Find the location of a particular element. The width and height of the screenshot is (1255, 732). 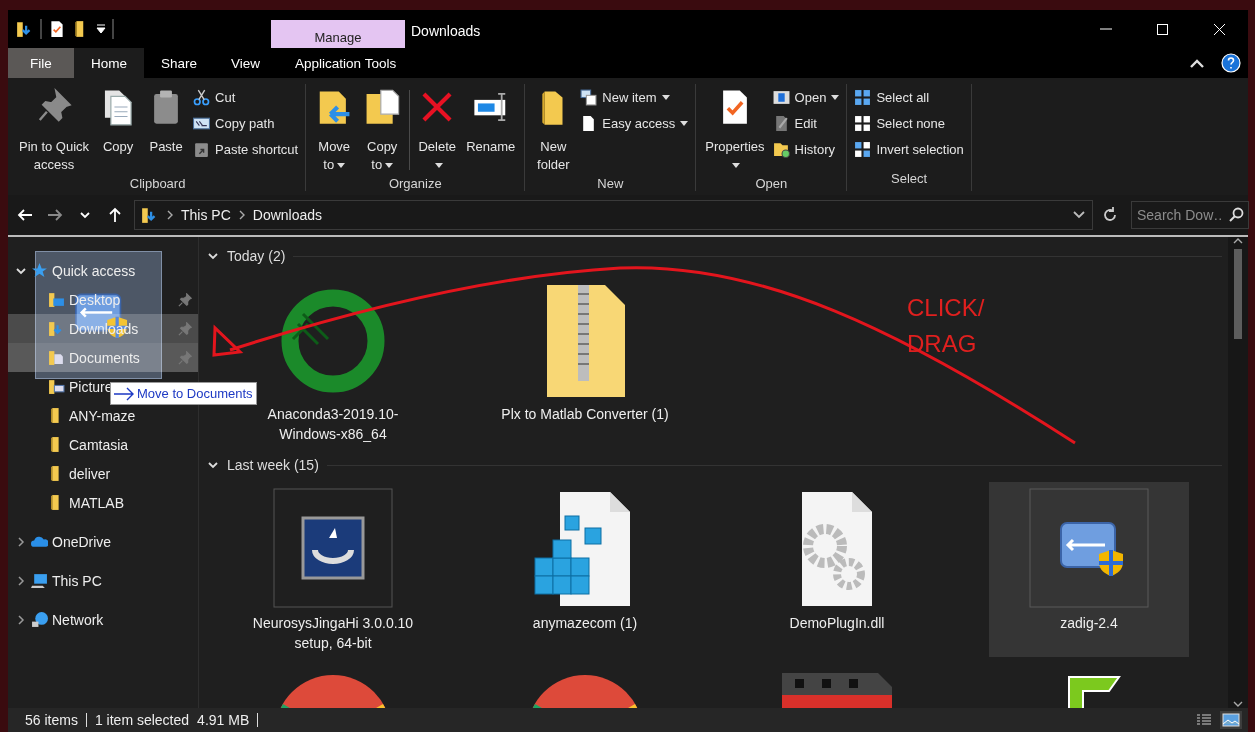

nav-item: This PC is located at coordinates (103, 580).